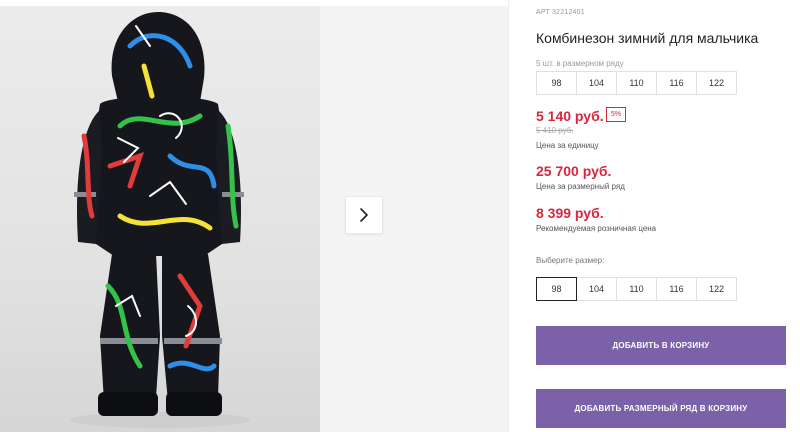 This screenshot has width=800, height=432. I want to click on size-option-98: 98, so click(556, 289).